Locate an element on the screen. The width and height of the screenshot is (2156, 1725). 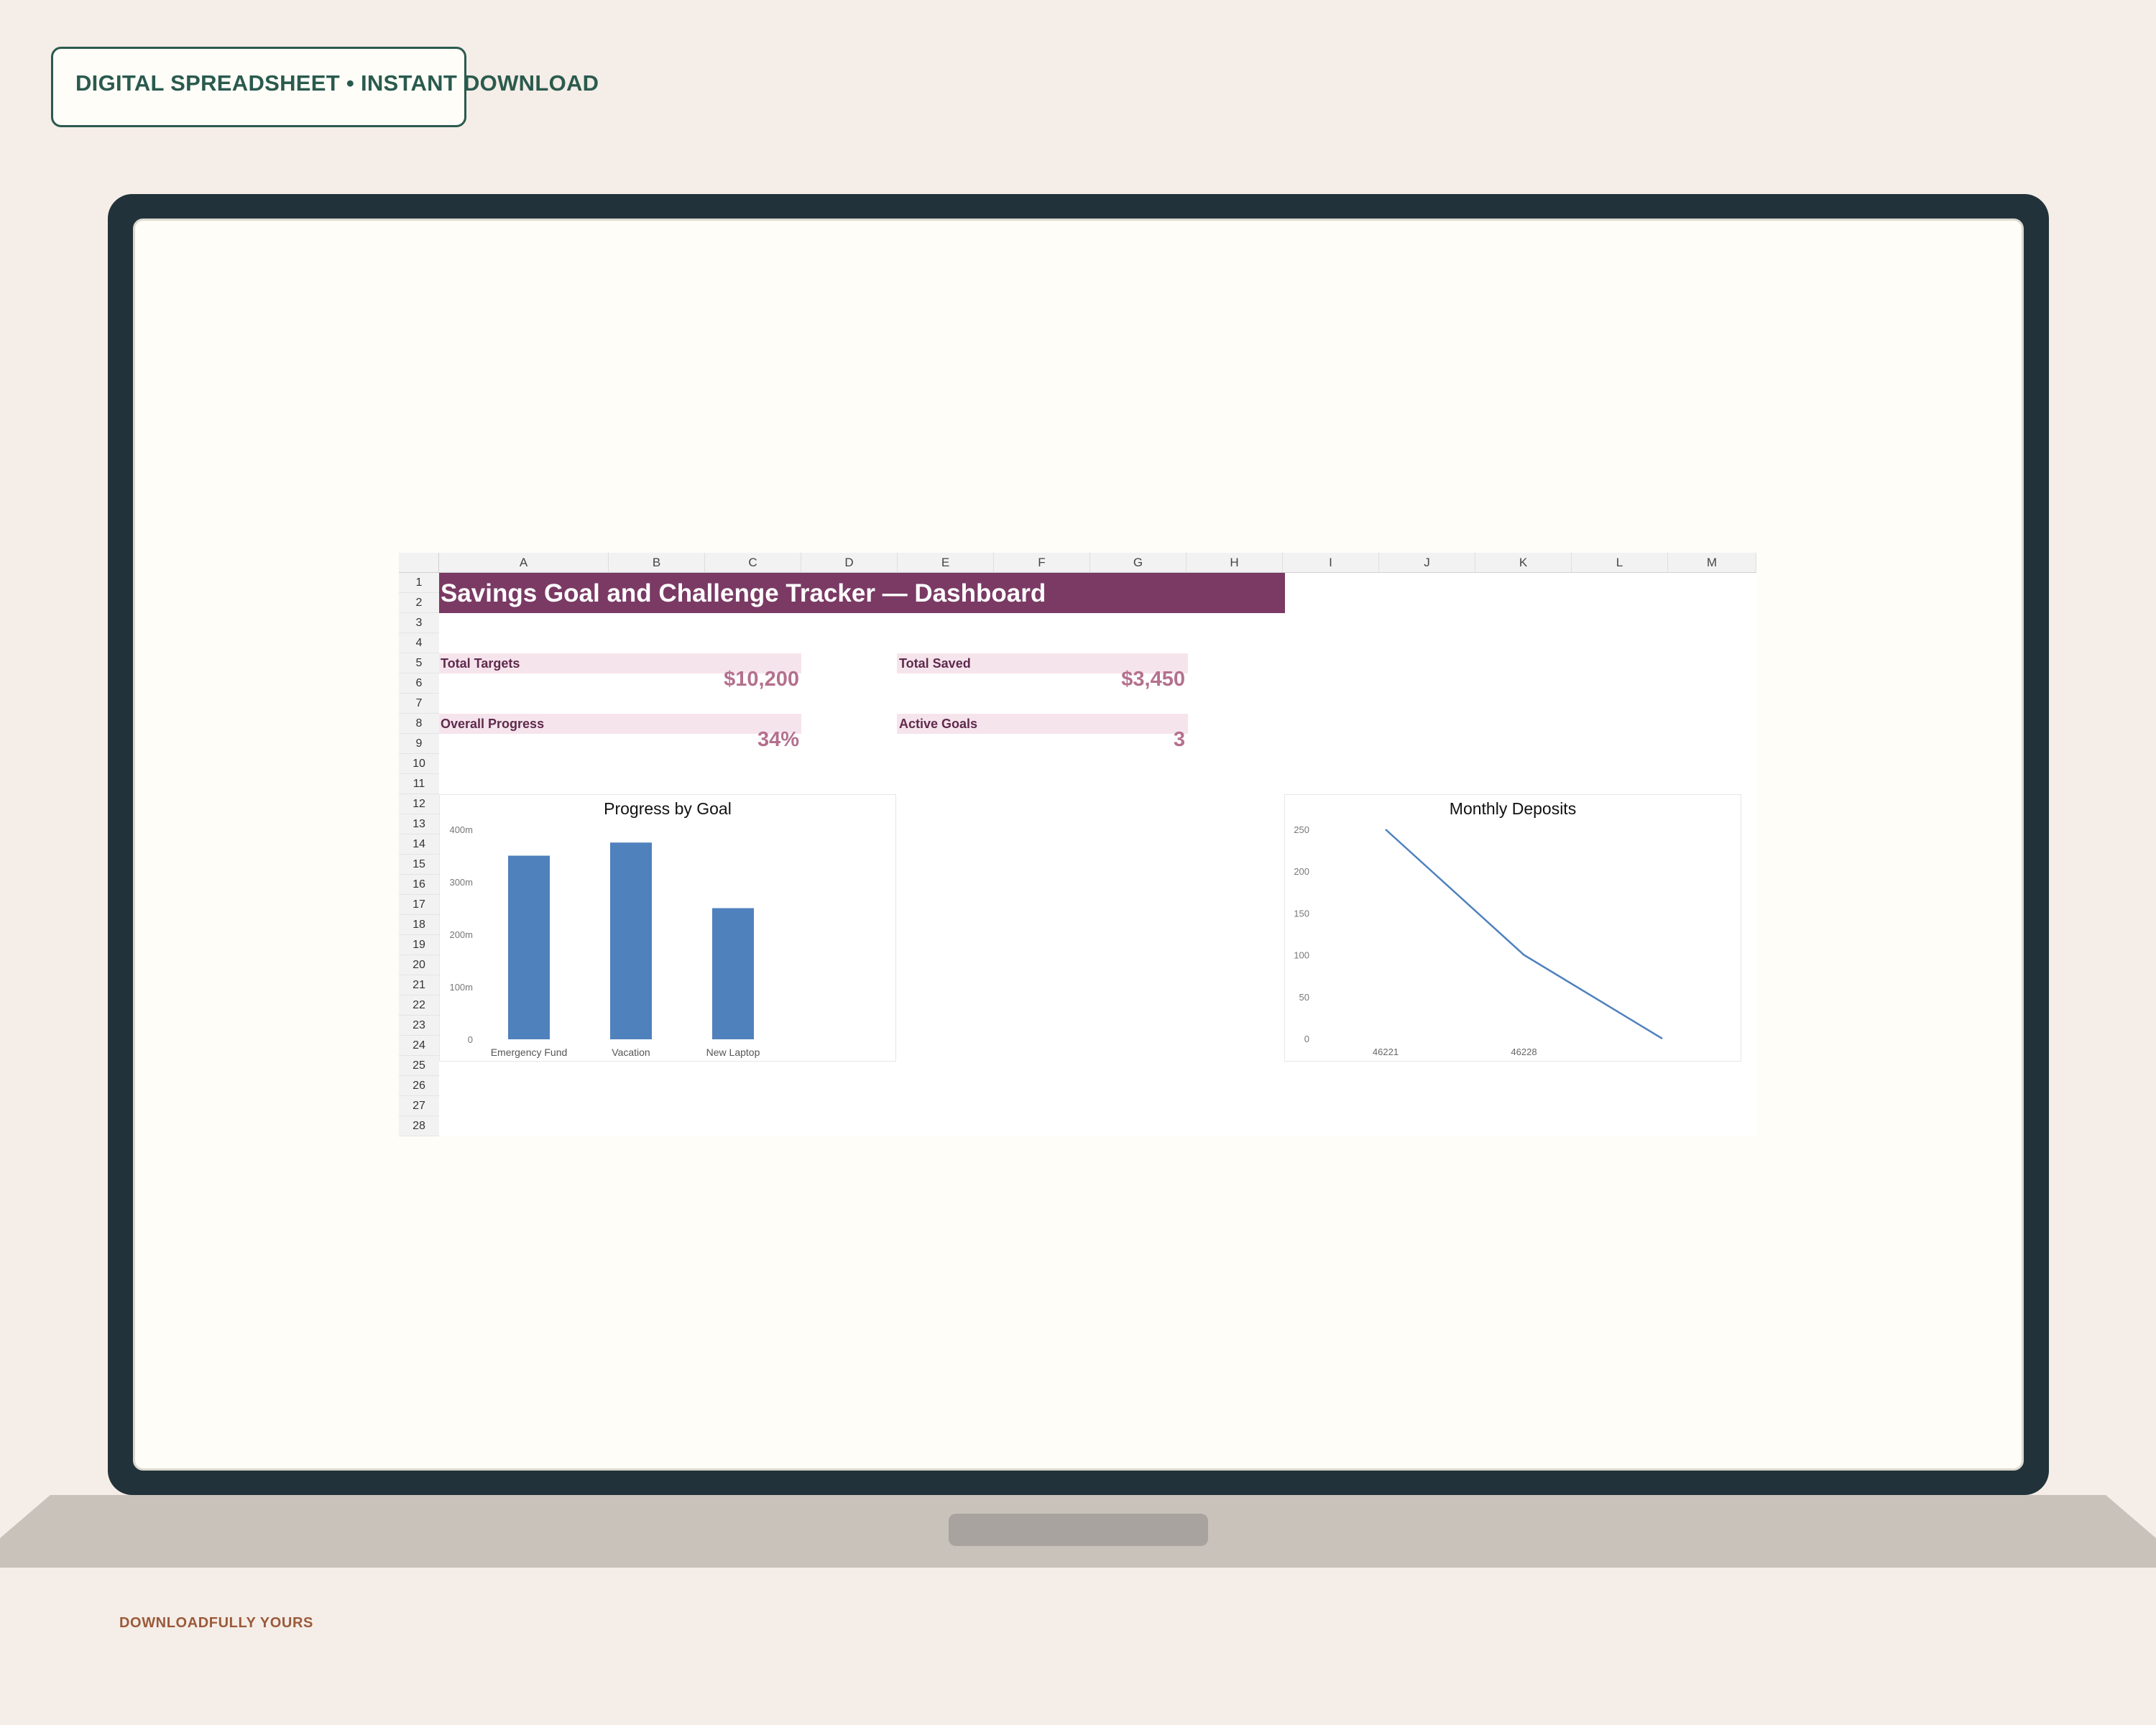
kpi-value-overall-progress: 34% is located at coordinates (778, 740).